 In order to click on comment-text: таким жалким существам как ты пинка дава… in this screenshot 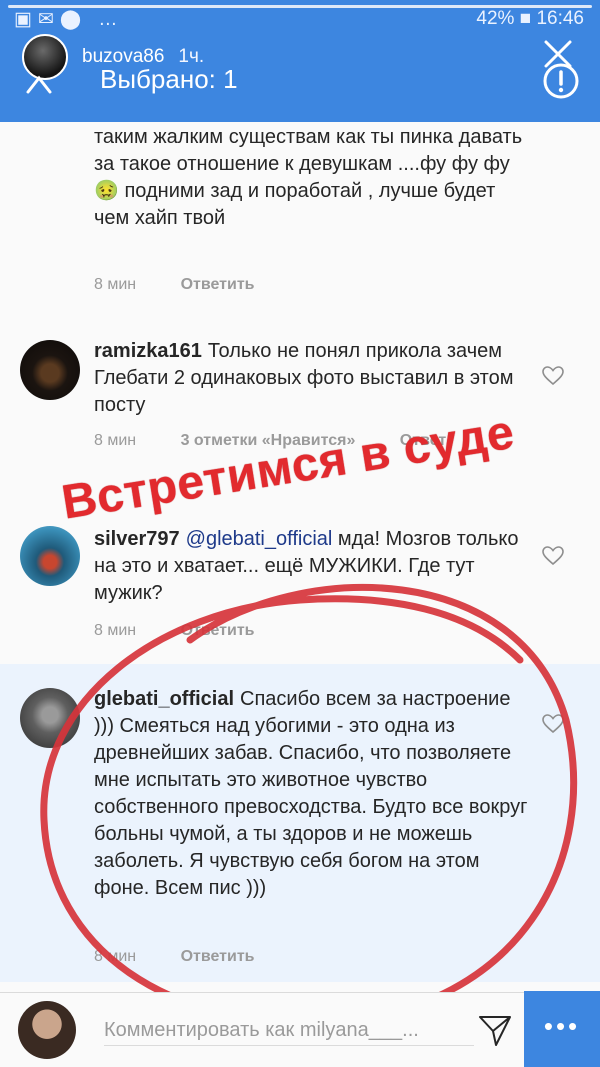, I will do `click(308, 177)`.